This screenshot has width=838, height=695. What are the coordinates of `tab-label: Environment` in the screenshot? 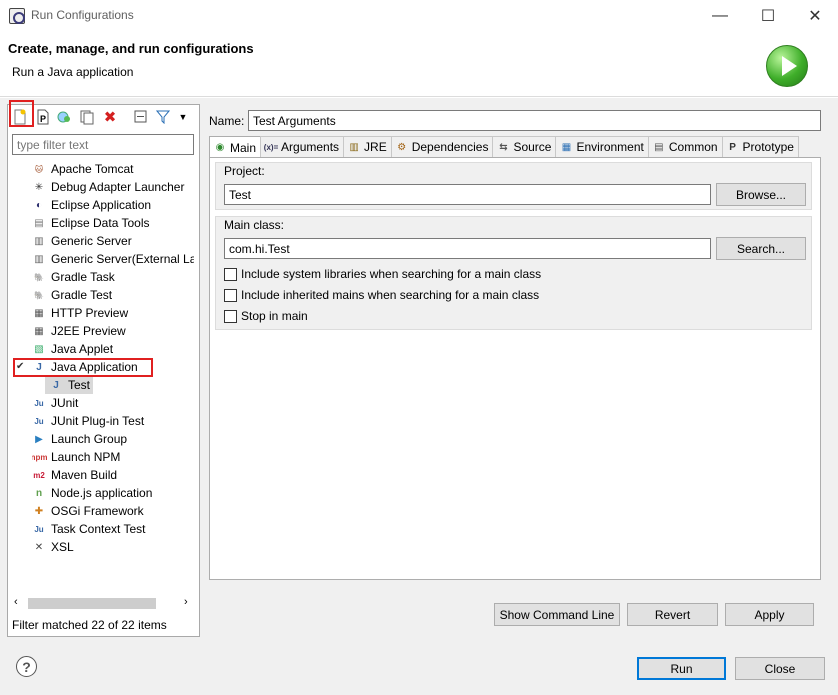 It's located at (610, 147).